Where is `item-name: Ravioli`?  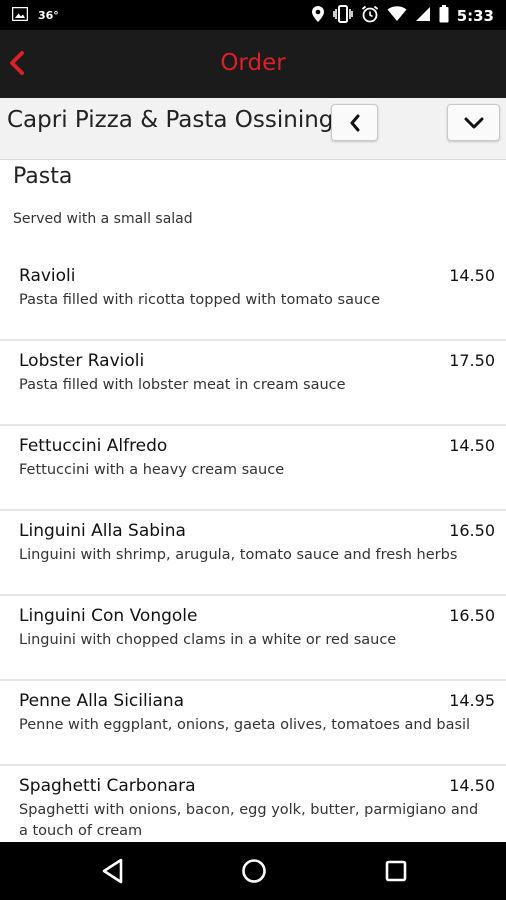 item-name: Ravioli is located at coordinates (47, 276).